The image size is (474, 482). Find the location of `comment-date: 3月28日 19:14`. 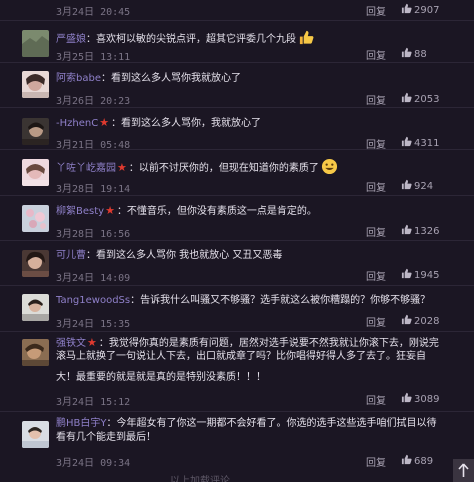

comment-date: 3月28日 19:14 is located at coordinates (93, 189).